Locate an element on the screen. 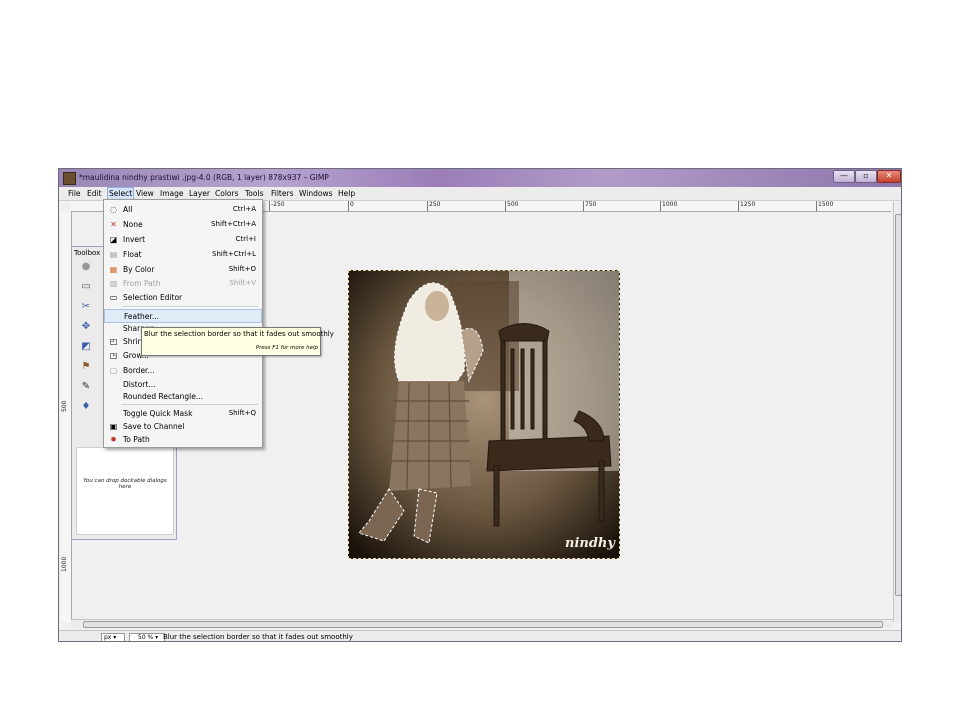  from-path-icon: ▨ is located at coordinates (113, 283).